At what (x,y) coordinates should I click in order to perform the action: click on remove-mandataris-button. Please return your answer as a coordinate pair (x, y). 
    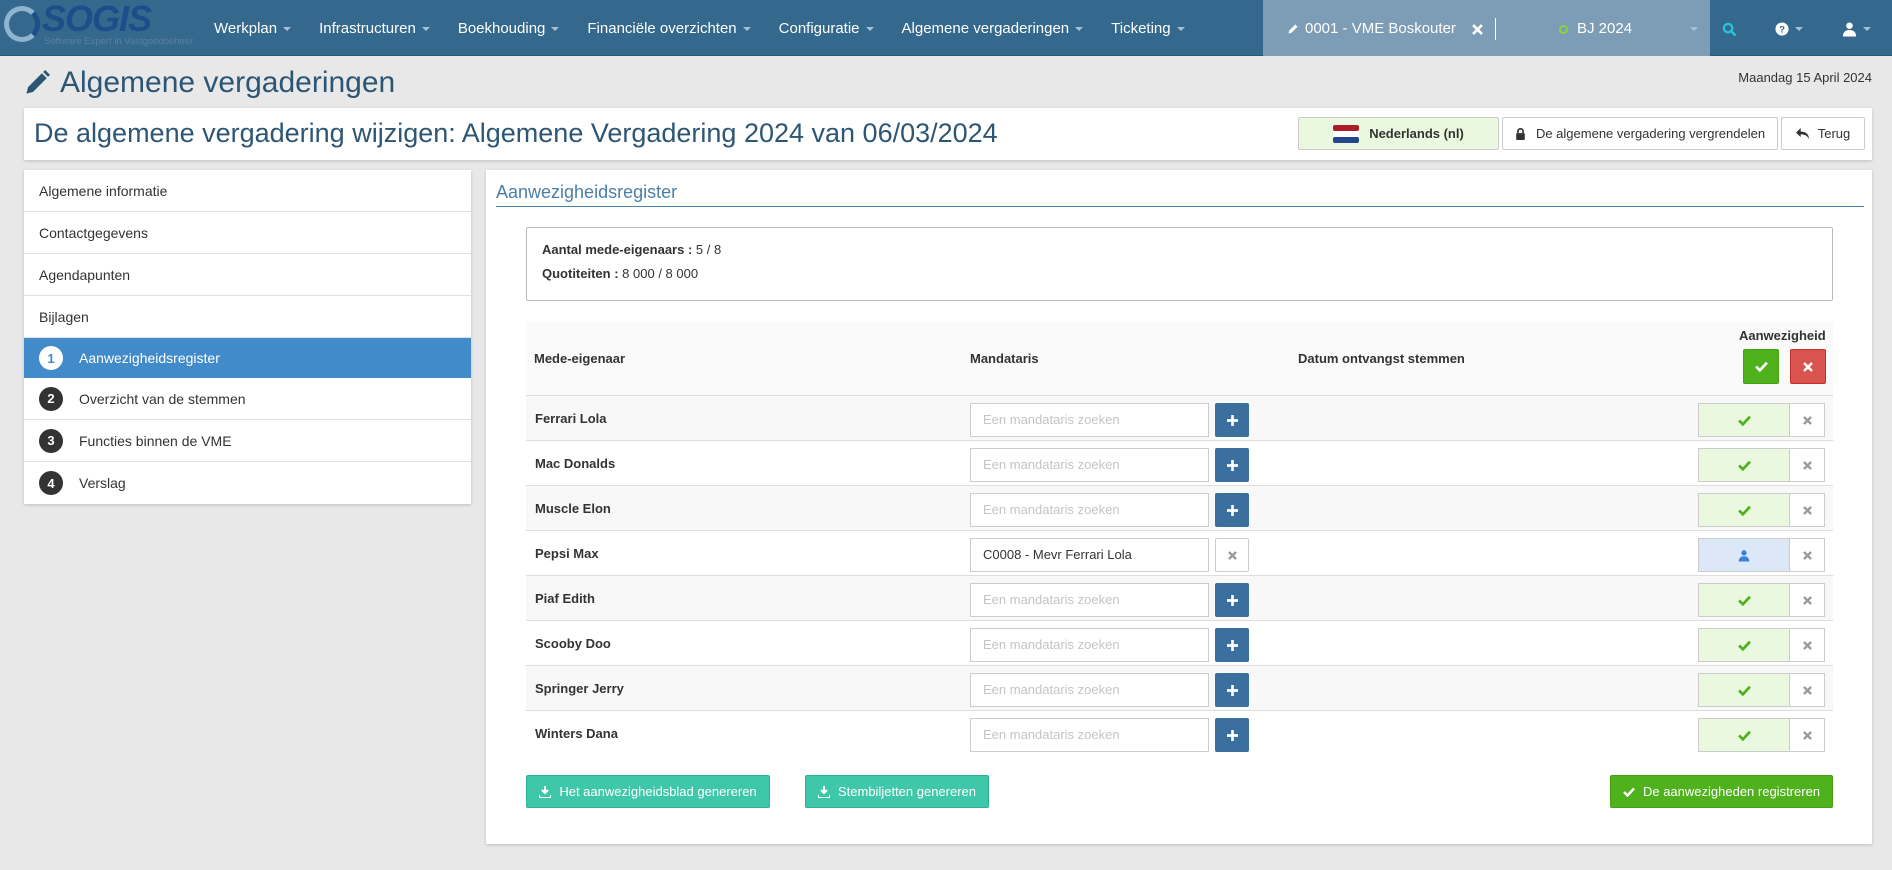
    Looking at the image, I should click on (1232, 555).